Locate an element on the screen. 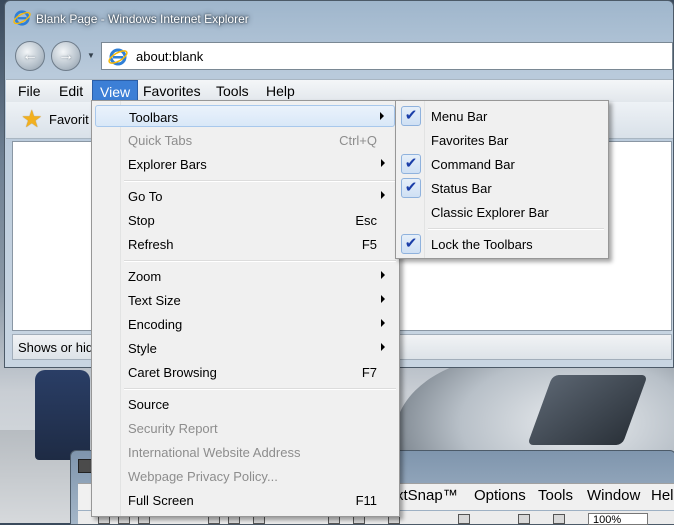  forward-button: → is located at coordinates (66, 56).